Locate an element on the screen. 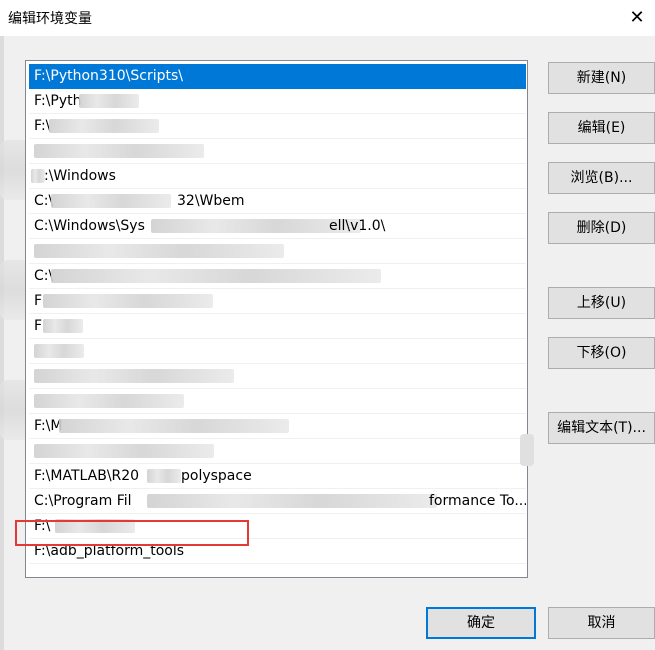 Image resolution: width=655 pixels, height=650 pixels. list-item-text: F:\MATLAB\R20 is located at coordinates (87, 476).